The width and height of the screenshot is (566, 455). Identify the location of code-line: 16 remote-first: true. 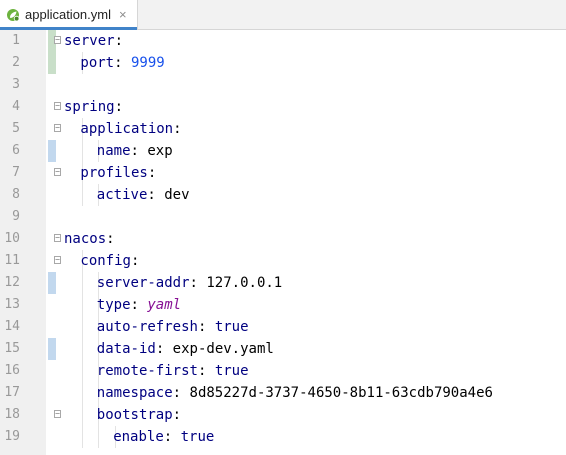
(283, 371).